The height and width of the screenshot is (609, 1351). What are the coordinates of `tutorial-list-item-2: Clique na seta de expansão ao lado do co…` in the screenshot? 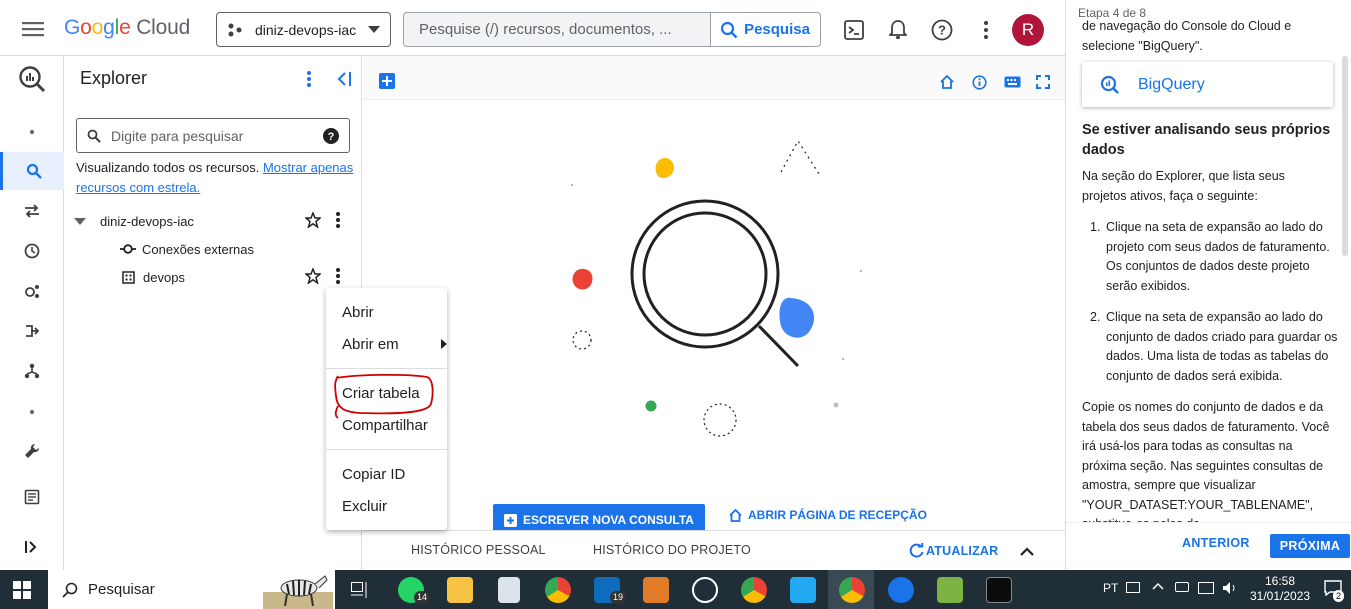 It's located at (1222, 346).